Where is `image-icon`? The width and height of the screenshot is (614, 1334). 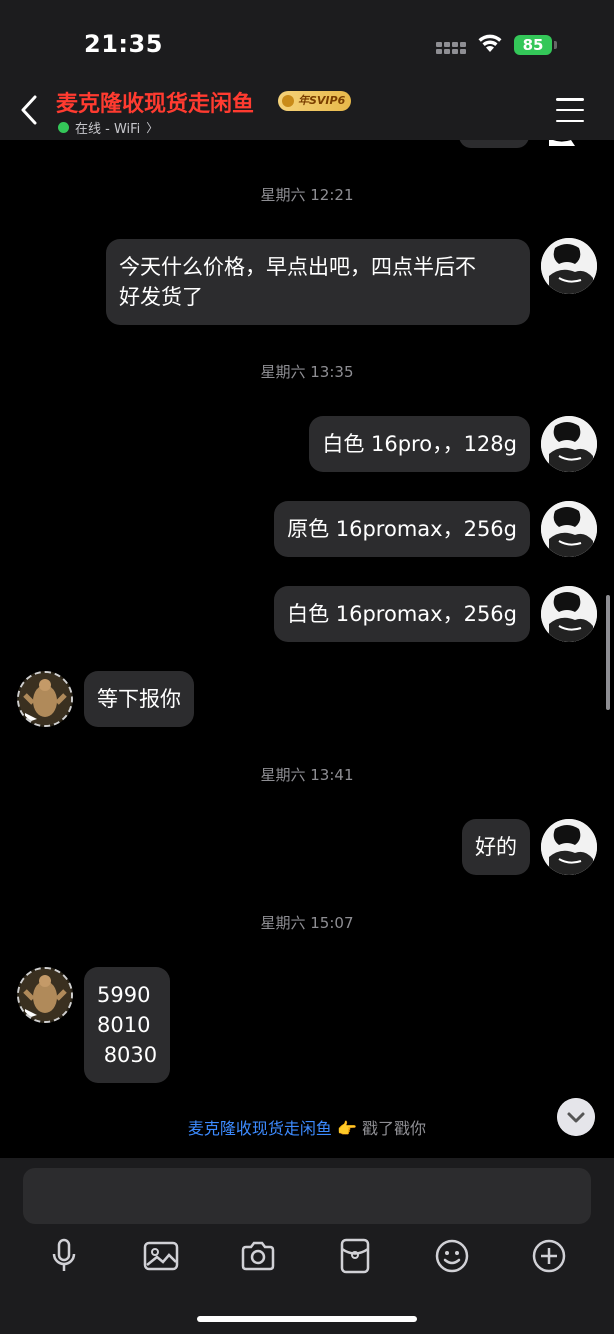 image-icon is located at coordinates (161, 1256).